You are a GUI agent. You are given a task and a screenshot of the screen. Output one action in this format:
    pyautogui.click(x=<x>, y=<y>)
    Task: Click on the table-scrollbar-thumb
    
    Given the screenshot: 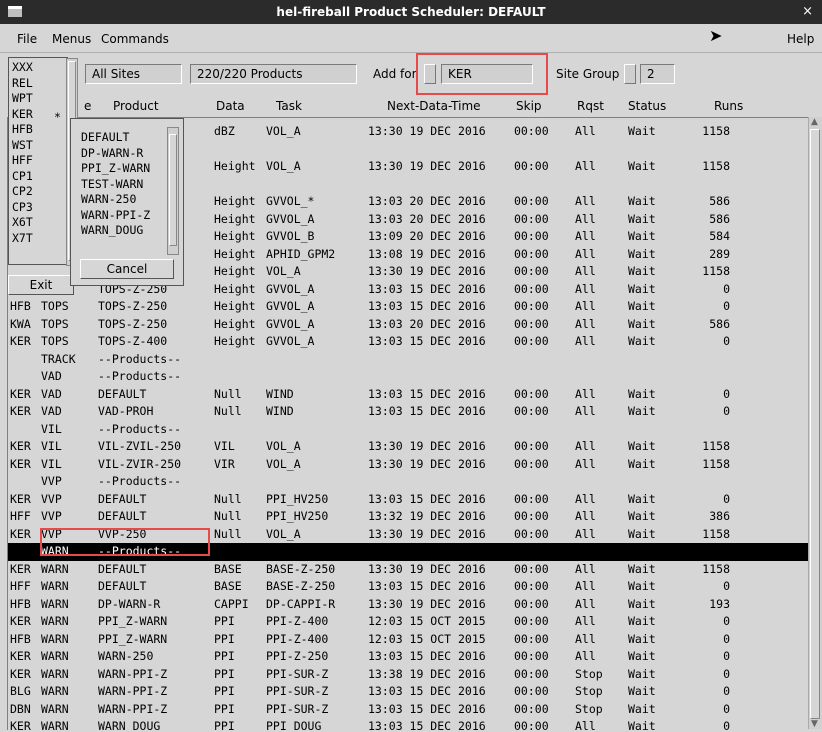 What is the action you would take?
    pyautogui.click(x=815, y=424)
    